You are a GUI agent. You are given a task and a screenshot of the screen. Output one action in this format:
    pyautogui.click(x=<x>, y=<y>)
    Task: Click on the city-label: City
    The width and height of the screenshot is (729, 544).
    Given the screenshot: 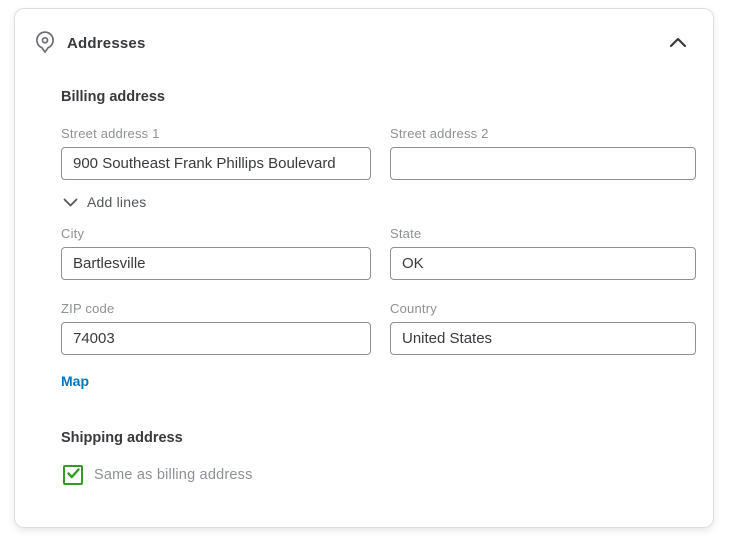 What is the action you would take?
    pyautogui.click(x=73, y=233)
    